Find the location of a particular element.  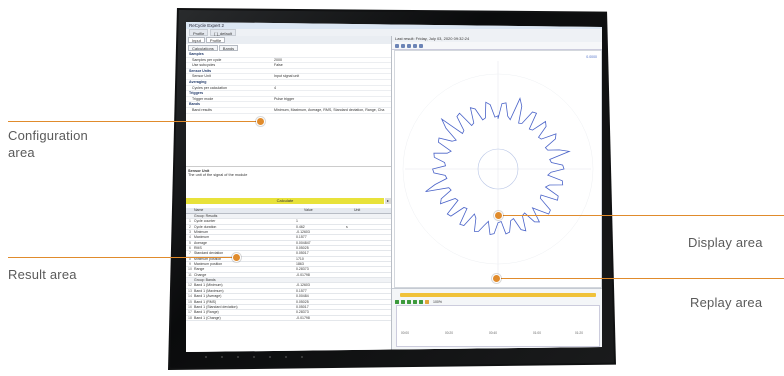

result-cell-n: 5 is located at coordinates (190, 242).